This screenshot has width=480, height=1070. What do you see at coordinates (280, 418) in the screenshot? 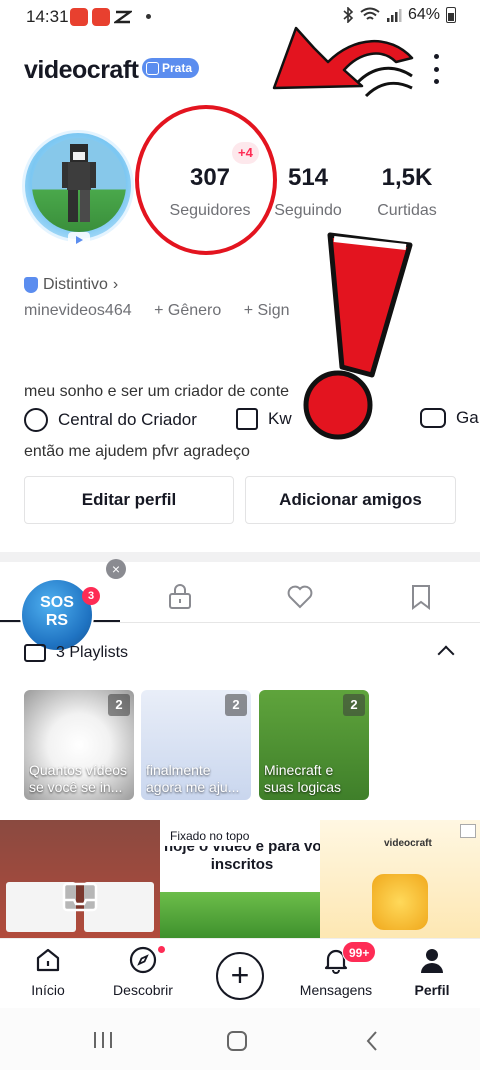
I see `shop-label: Kw` at bounding box center [280, 418].